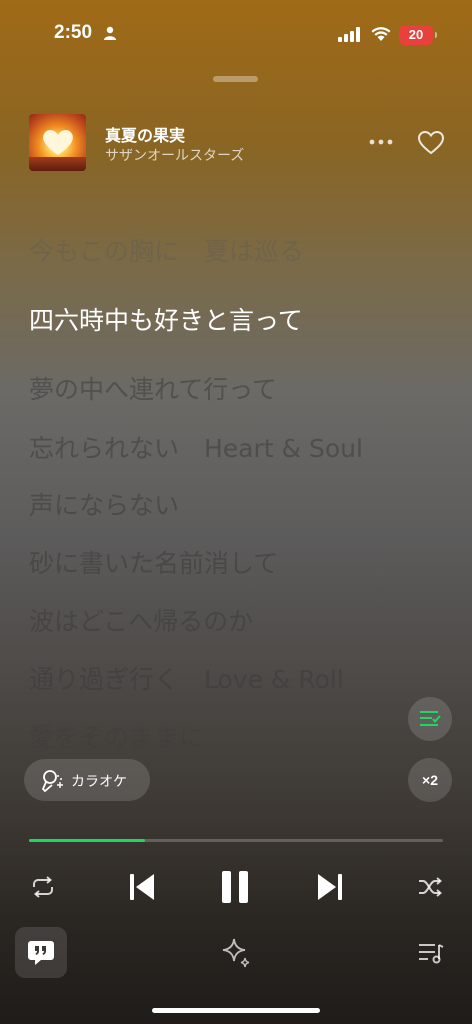 This screenshot has width=472, height=1024. Describe the element at coordinates (87, 840) in the screenshot. I see `progress-fill` at that location.